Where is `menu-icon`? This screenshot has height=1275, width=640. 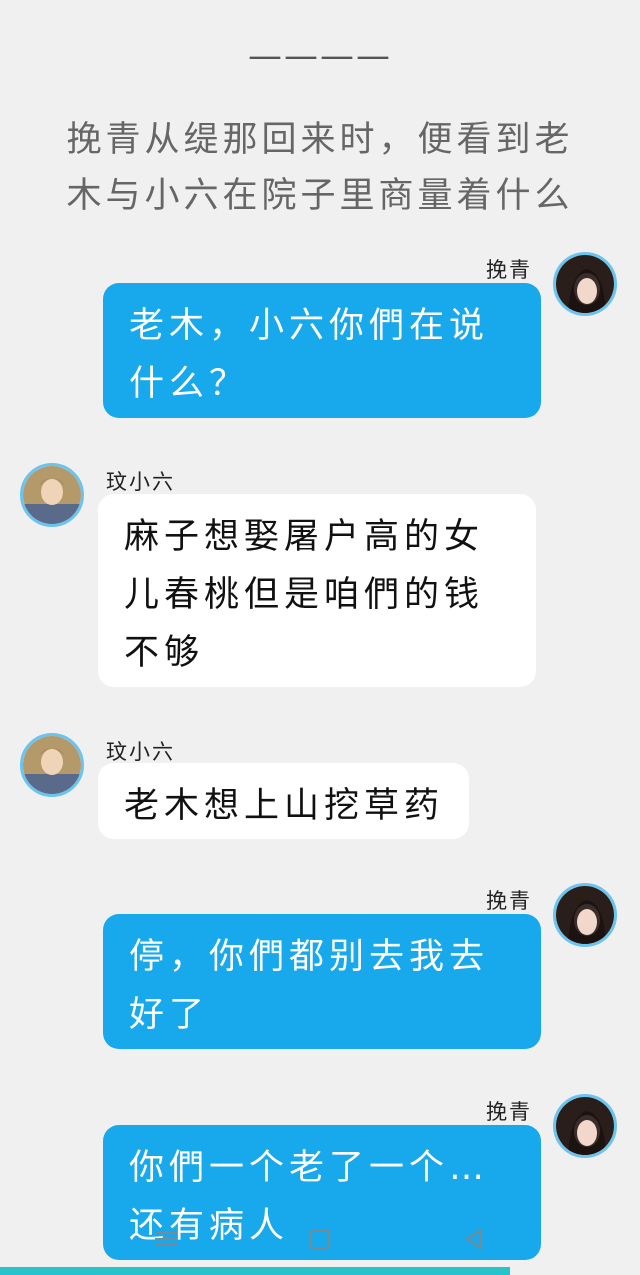 menu-icon is located at coordinates (166, 1241).